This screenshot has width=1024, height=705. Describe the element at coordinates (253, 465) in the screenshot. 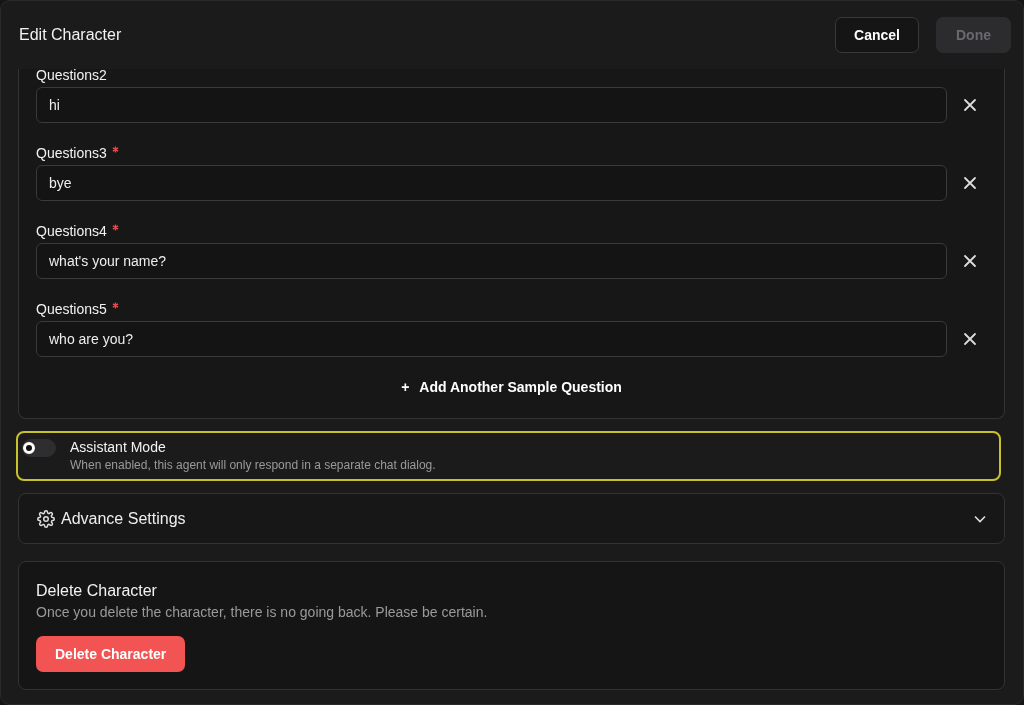

I see `toggle-description: When enabled, this agent will only respond in a separate chat dialog.` at that location.